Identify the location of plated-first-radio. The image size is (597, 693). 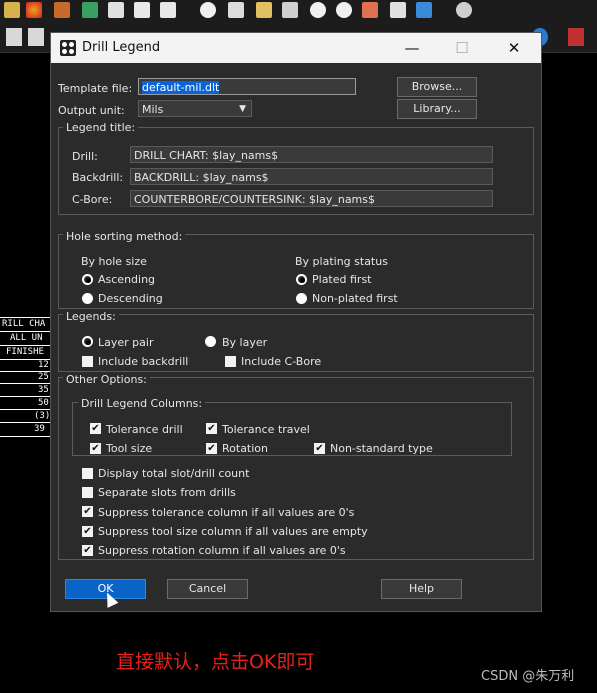
(301, 279).